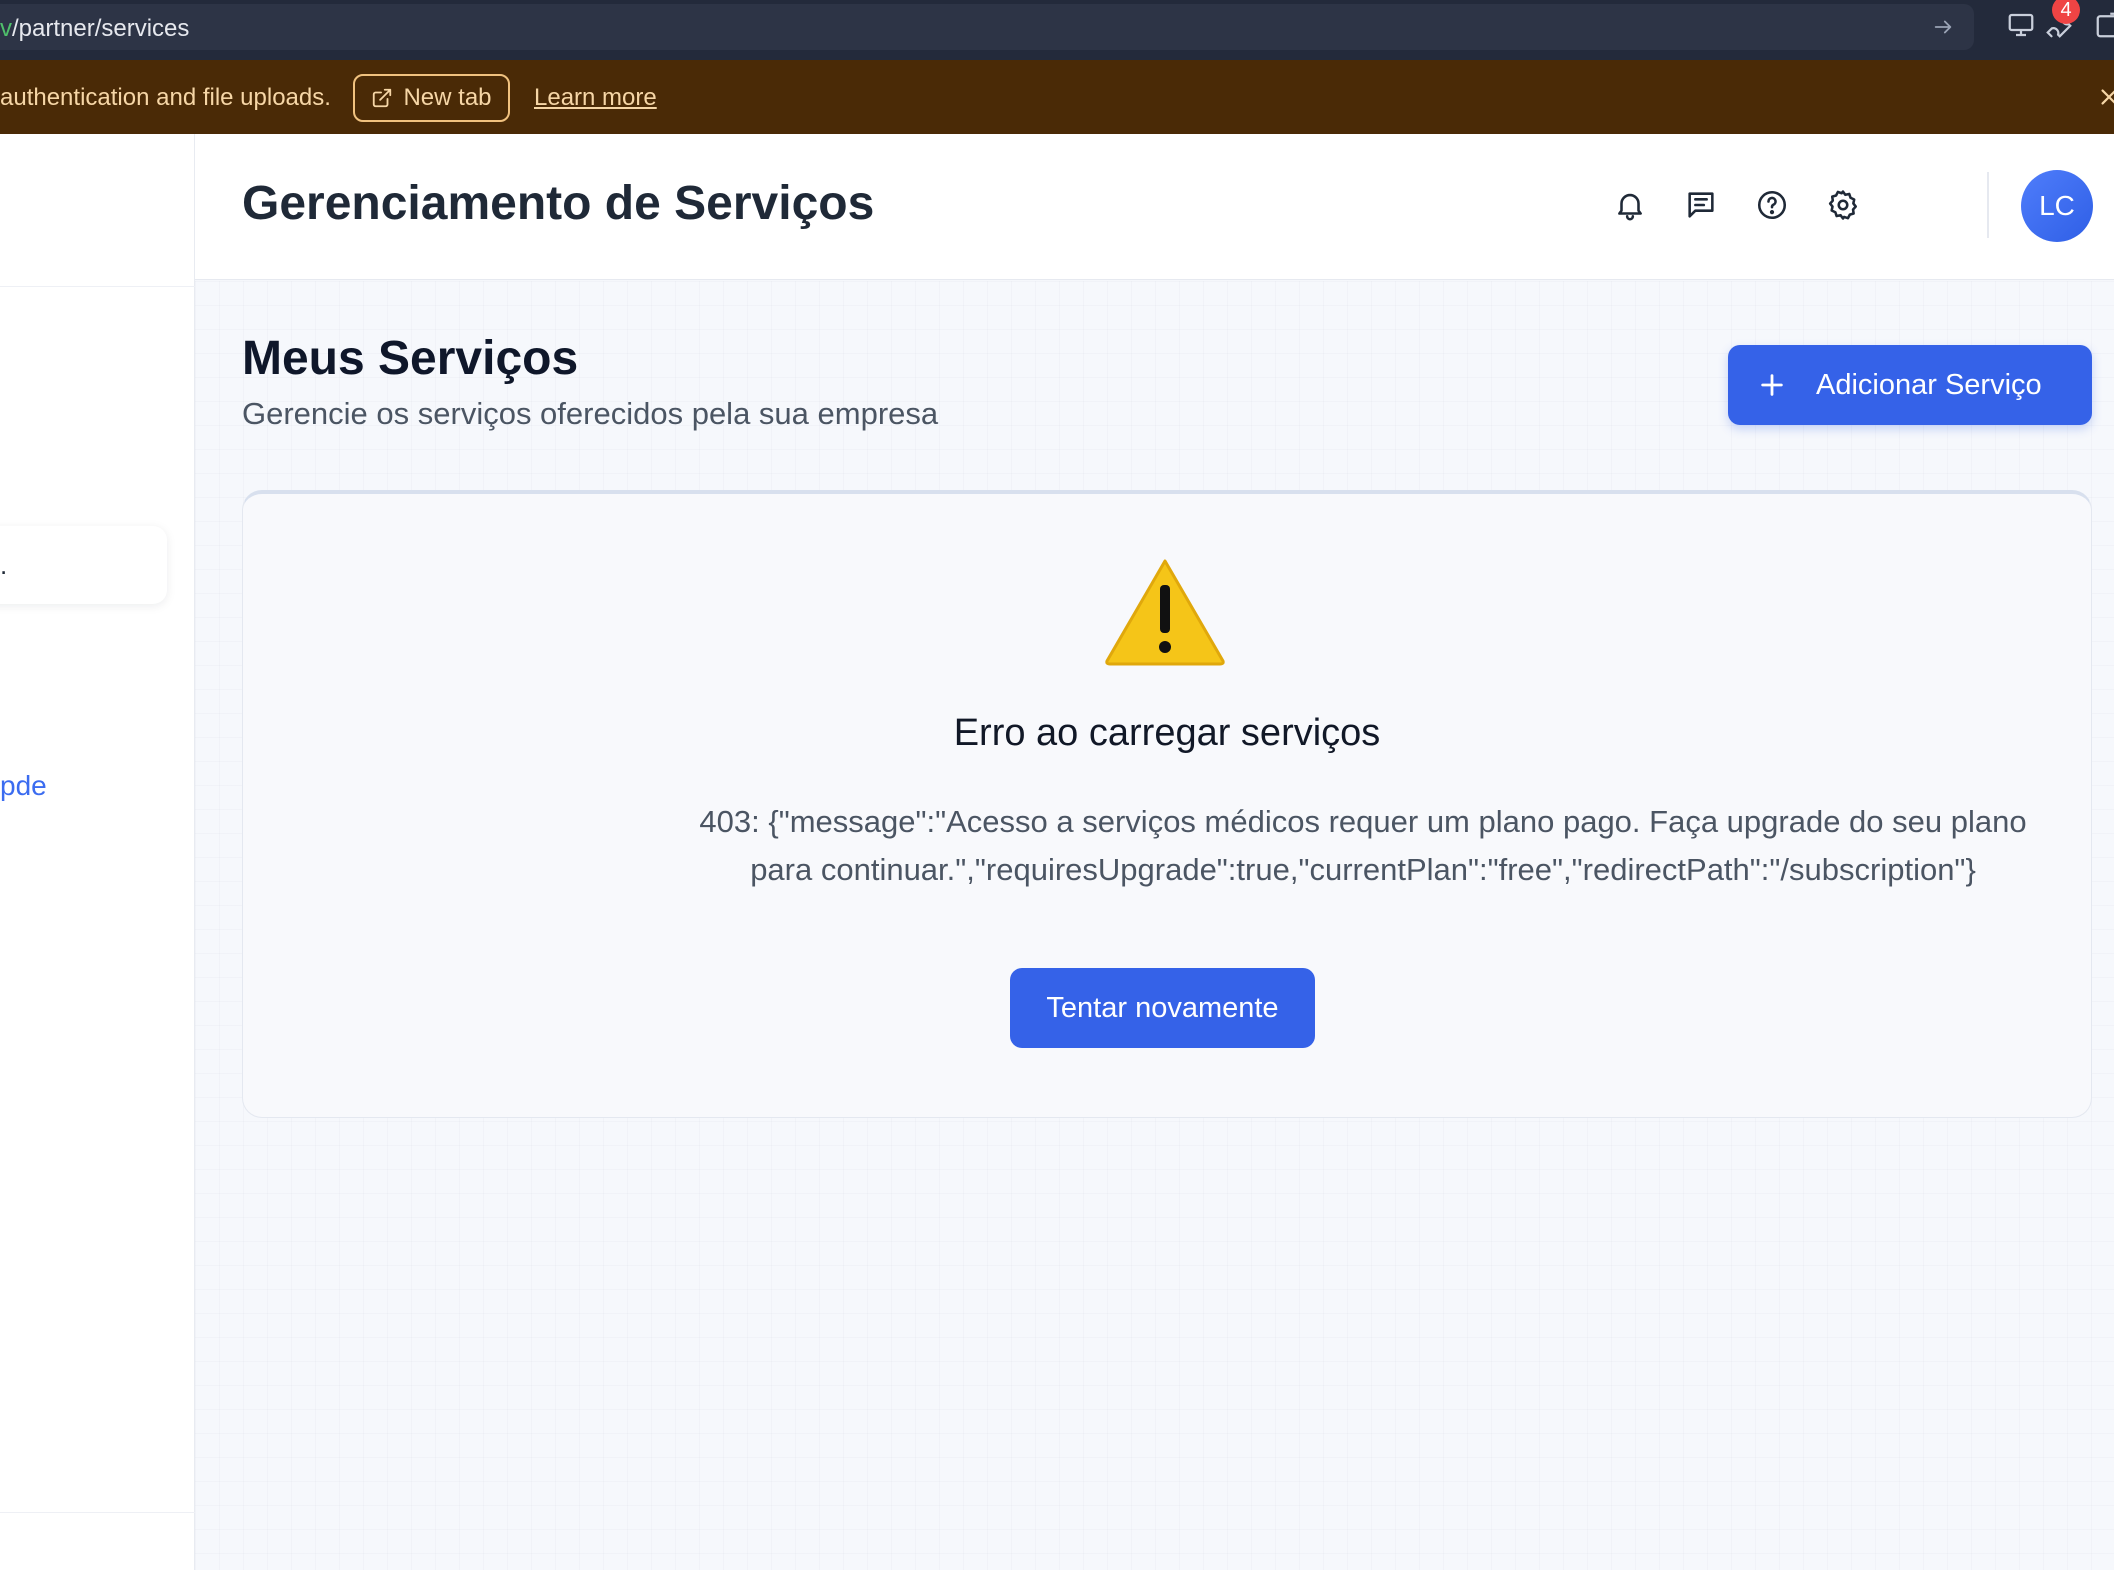 The height and width of the screenshot is (1570, 2114). What do you see at coordinates (1943, 27) in the screenshot?
I see `arrow-right-icon` at bounding box center [1943, 27].